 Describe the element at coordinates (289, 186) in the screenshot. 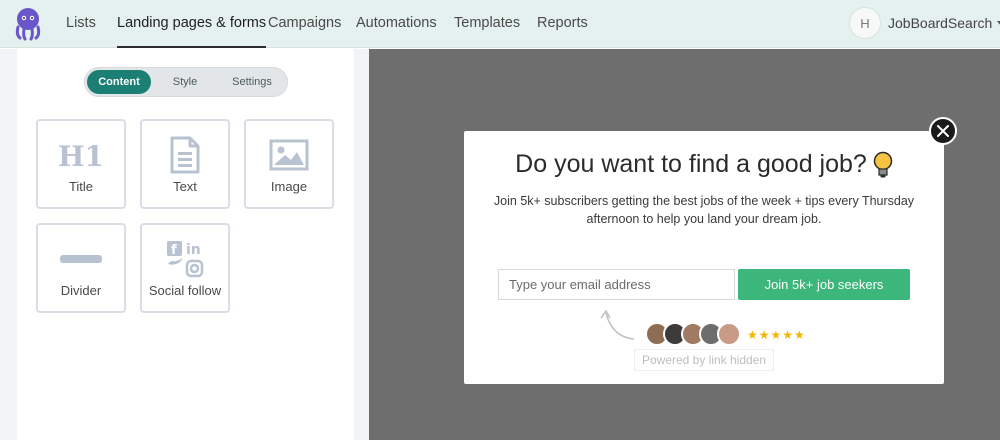

I see `block-label: Image` at that location.